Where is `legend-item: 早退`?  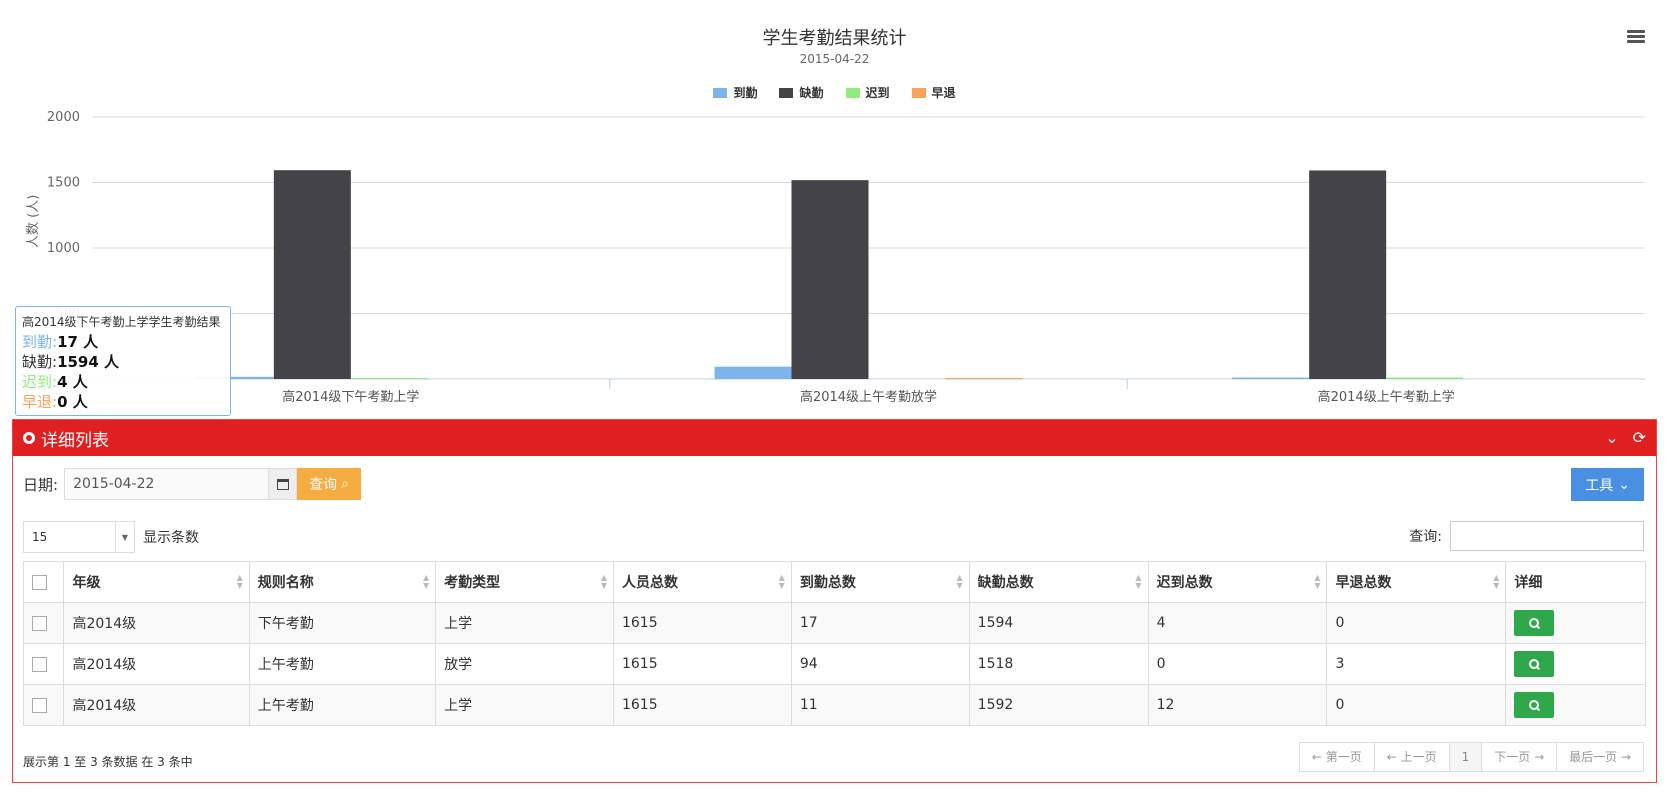 legend-item: 早退 is located at coordinates (933, 92).